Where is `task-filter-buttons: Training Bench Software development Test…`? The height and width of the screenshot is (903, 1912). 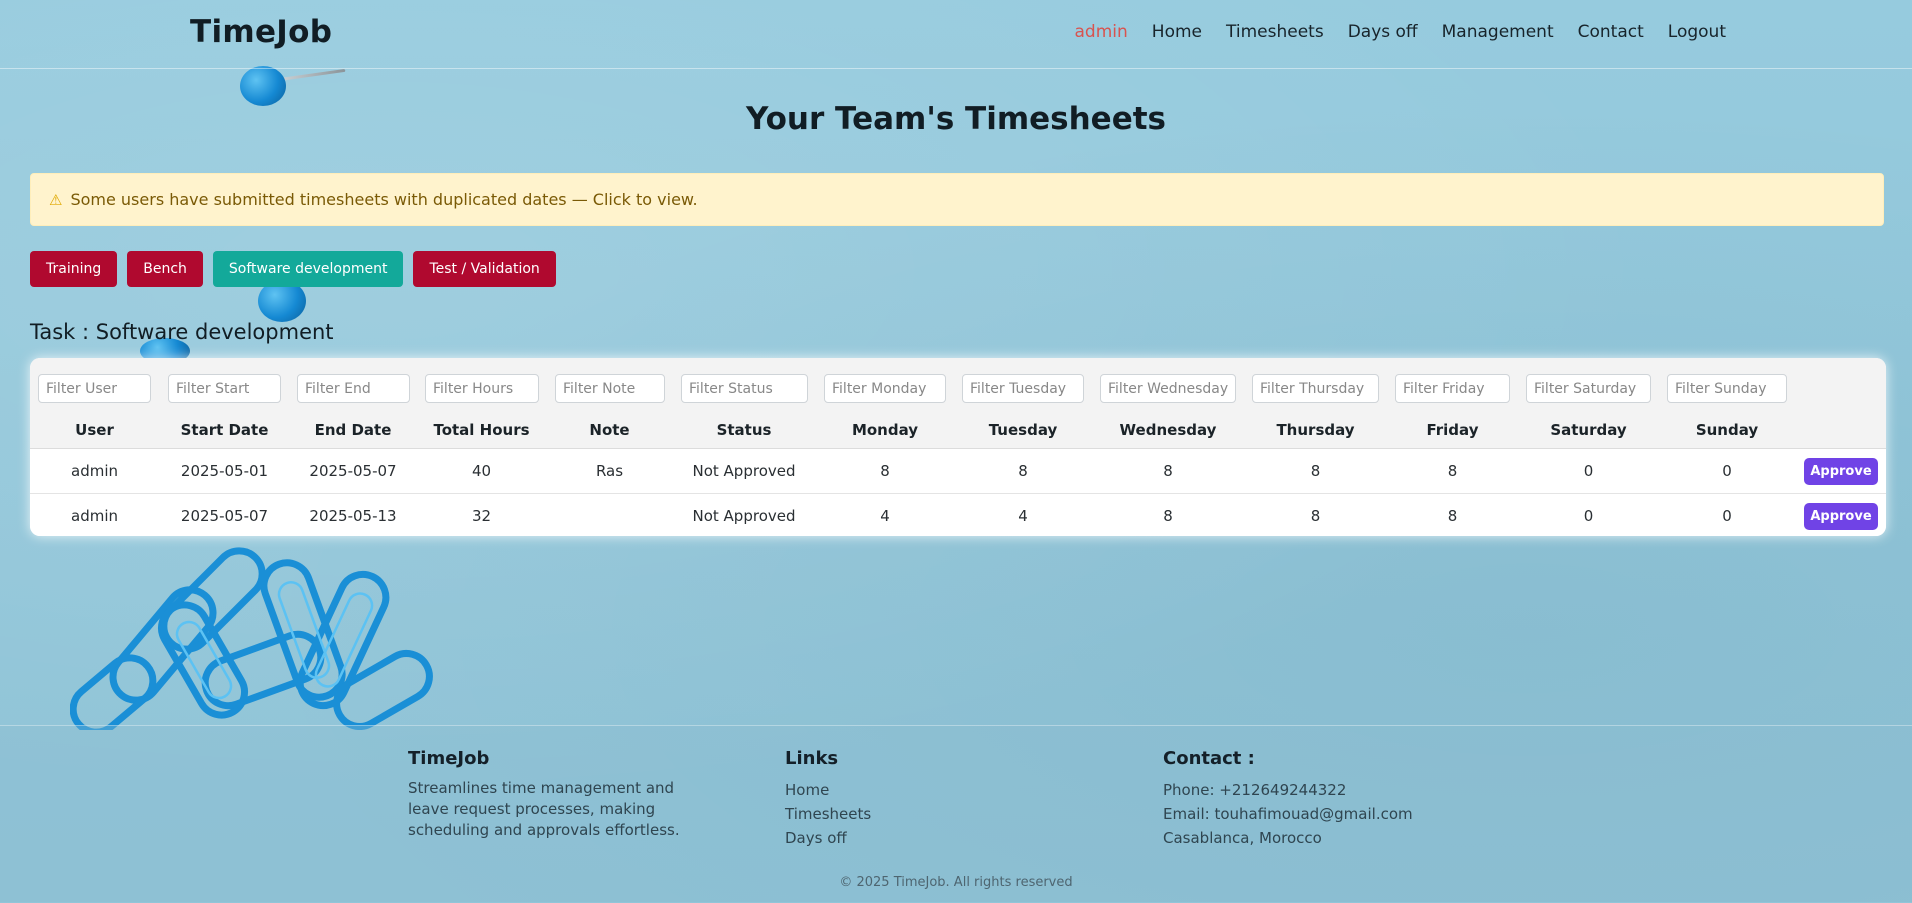 task-filter-buttons: Training Bench Software development Test… is located at coordinates (293, 269).